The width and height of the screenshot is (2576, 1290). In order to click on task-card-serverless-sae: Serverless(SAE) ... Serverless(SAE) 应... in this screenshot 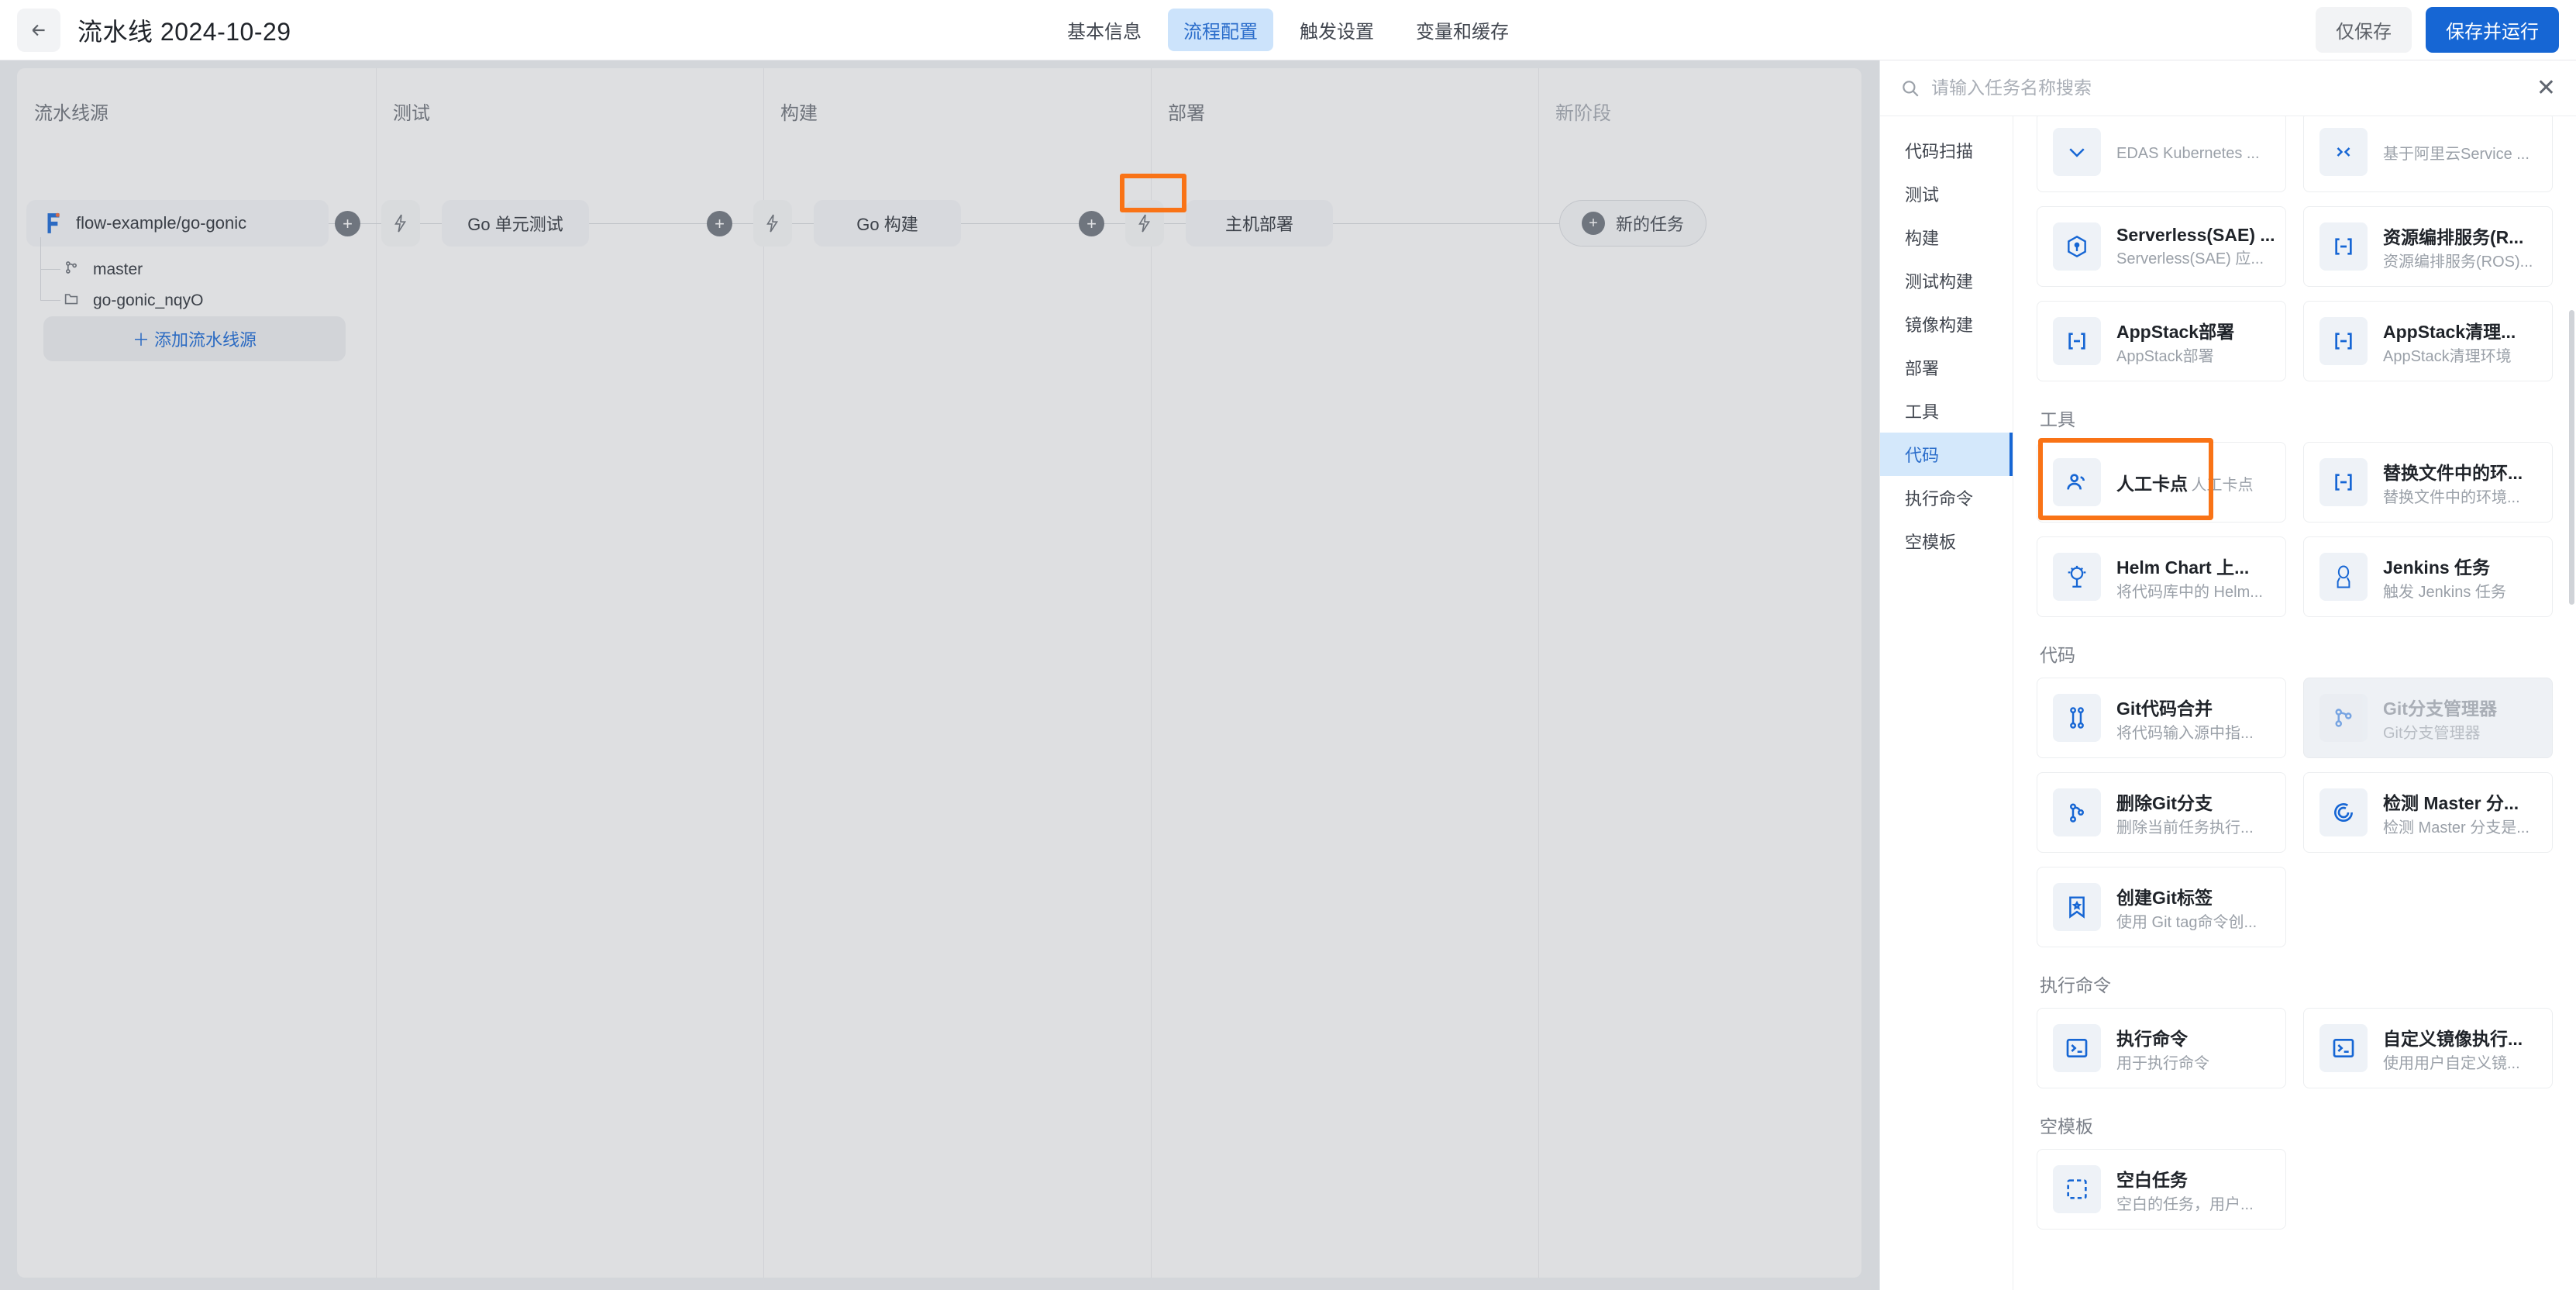, I will do `click(2161, 246)`.